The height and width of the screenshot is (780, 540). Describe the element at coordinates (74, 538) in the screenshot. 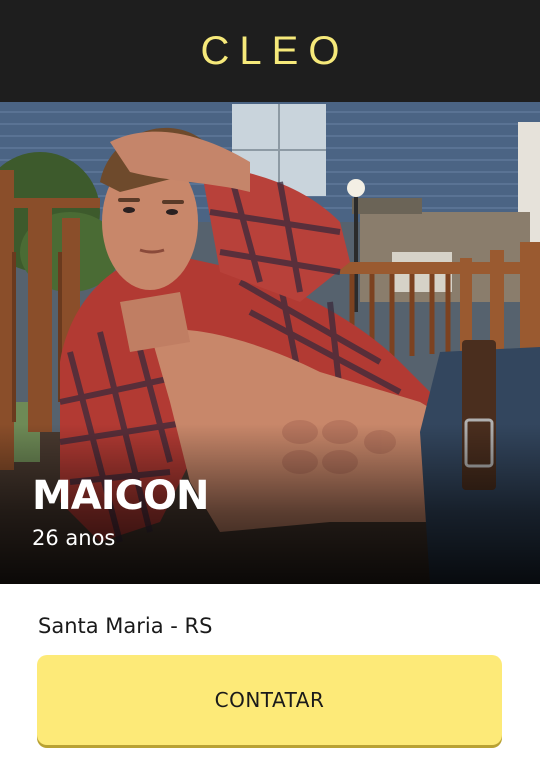

I see `profile-age: 26 anos` at that location.